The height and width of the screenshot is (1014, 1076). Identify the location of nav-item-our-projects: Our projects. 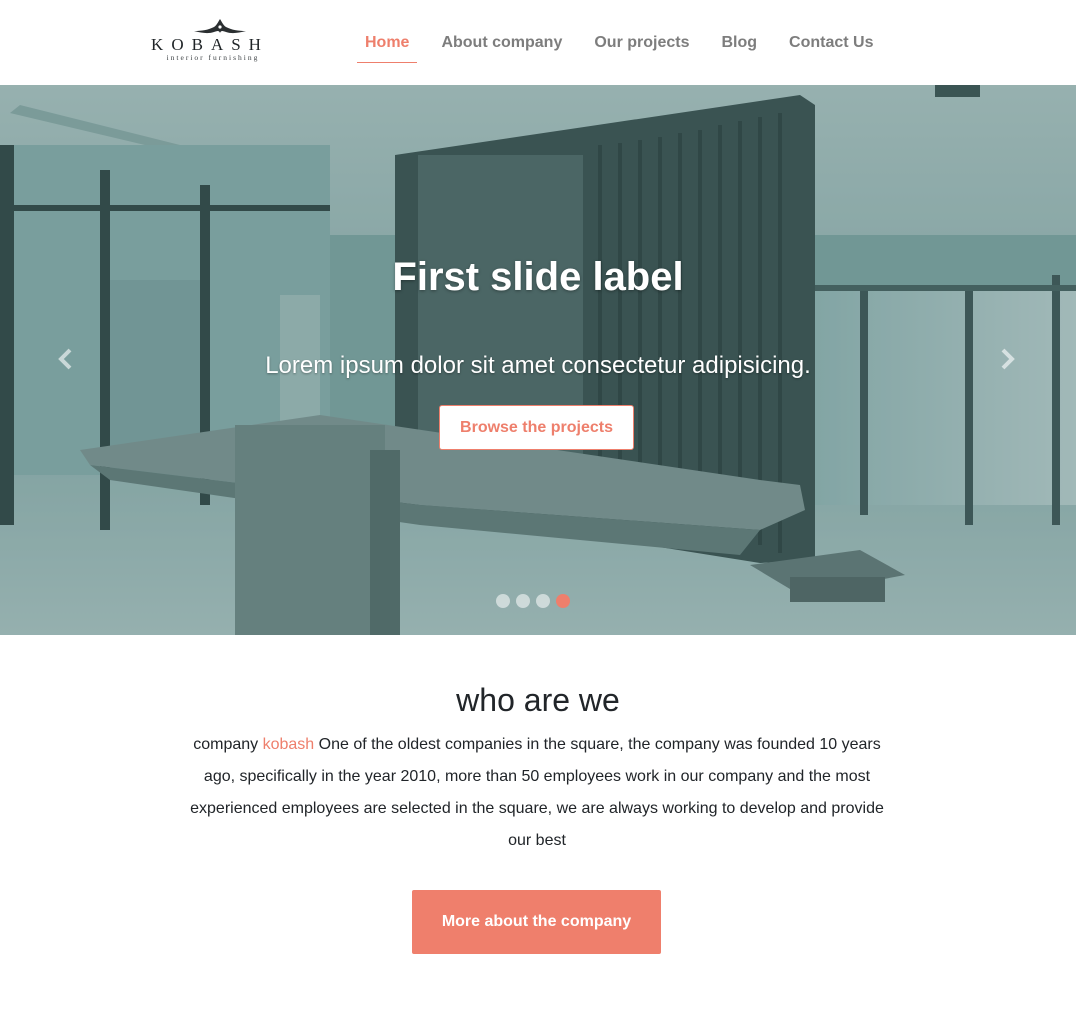
(641, 31).